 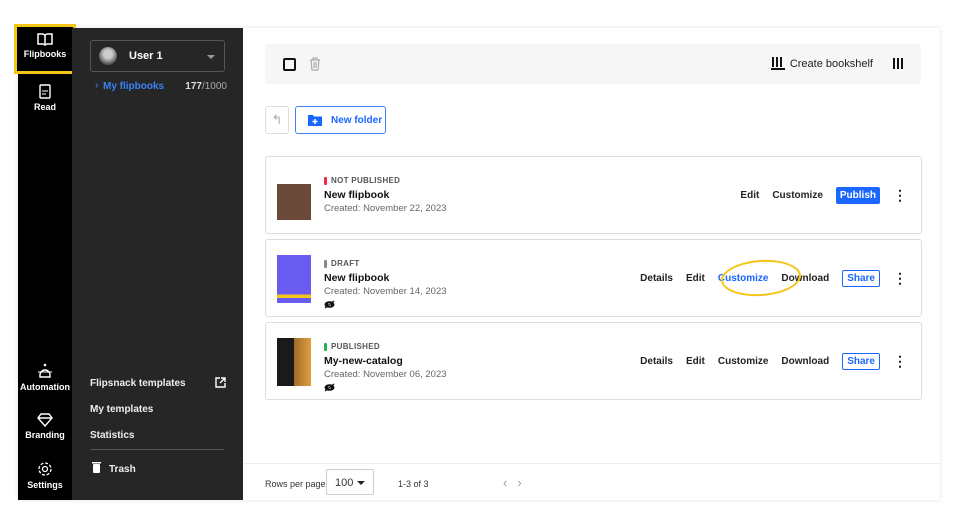 What do you see at coordinates (898, 63) in the screenshot?
I see `view-toggle-icon` at bounding box center [898, 63].